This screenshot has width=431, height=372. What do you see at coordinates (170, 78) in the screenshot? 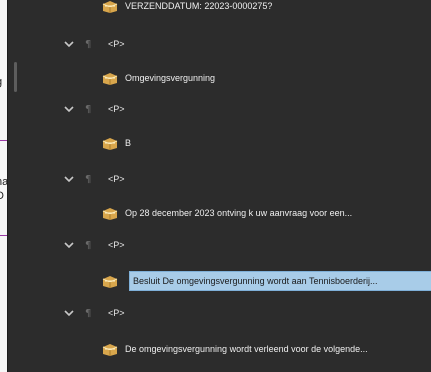
I see `tree-content-label: Omgevingsvergunning` at bounding box center [170, 78].